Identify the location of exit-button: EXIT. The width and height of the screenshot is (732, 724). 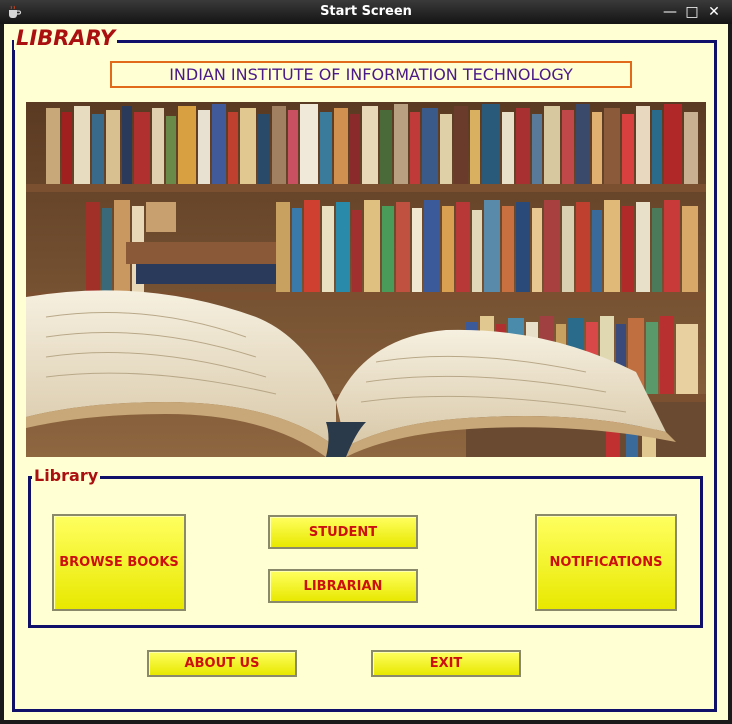
(446, 663).